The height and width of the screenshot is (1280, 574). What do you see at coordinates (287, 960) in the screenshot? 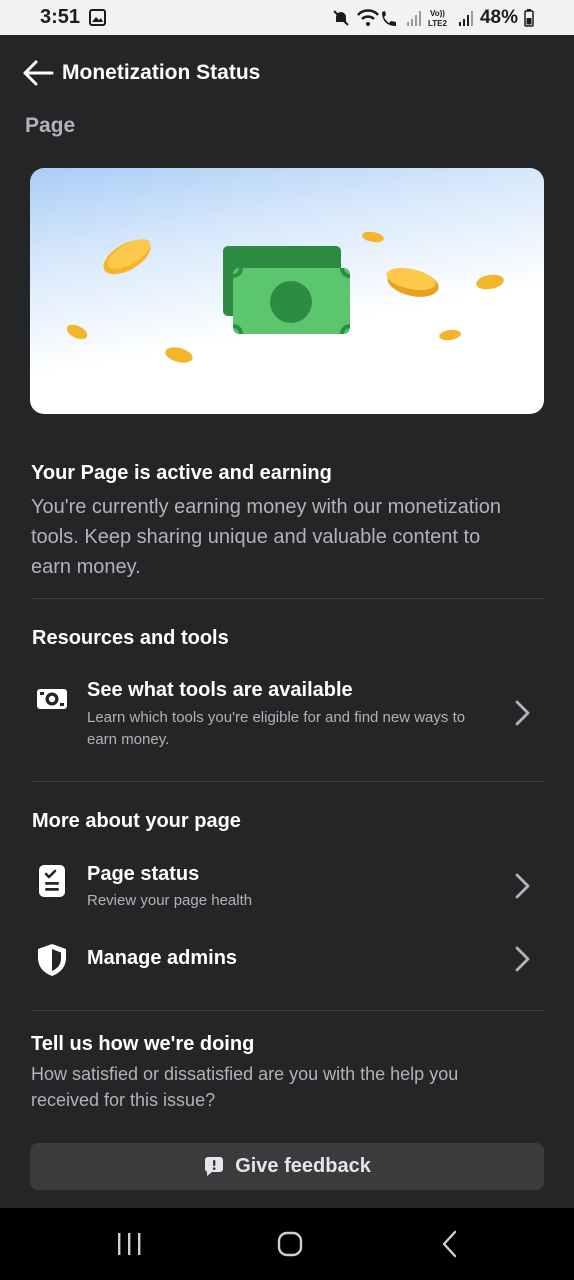
I see `list-item-manage-admins: Manage admins` at bounding box center [287, 960].